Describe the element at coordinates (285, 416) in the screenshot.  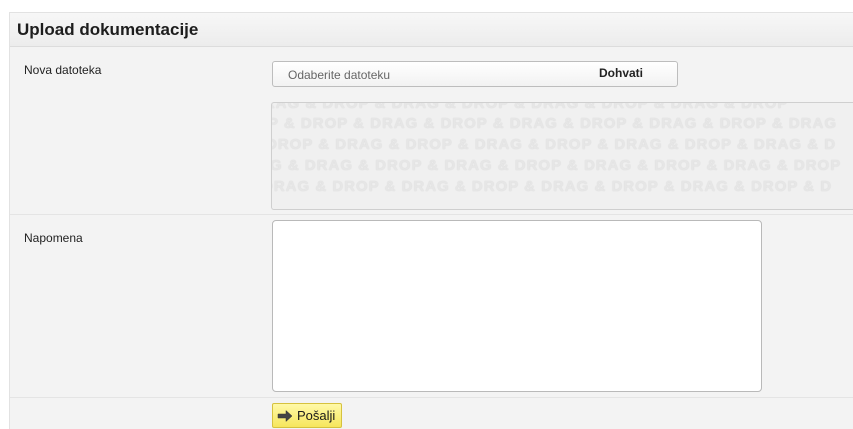
I see `arrow-right-icon` at that location.